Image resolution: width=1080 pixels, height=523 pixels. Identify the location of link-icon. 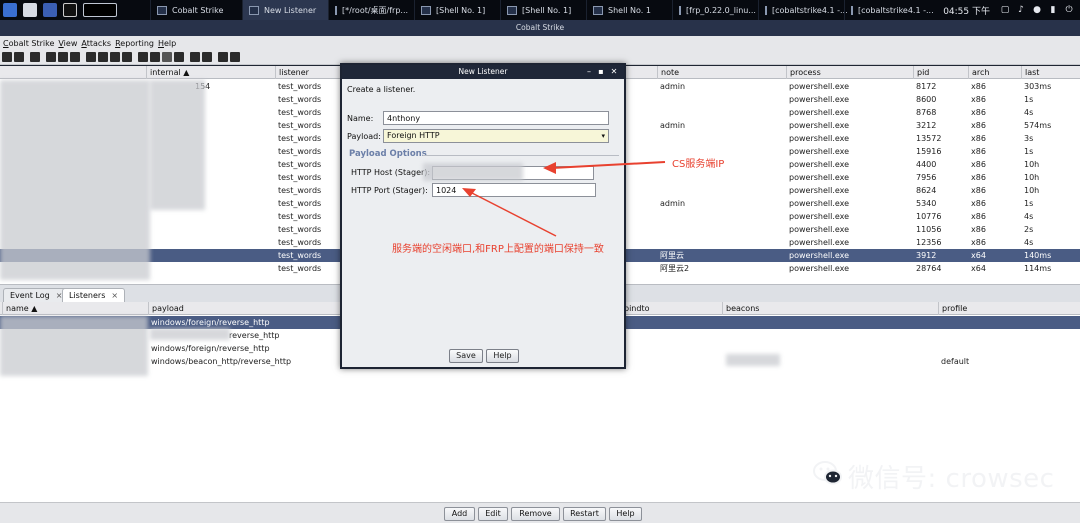
(195, 57).